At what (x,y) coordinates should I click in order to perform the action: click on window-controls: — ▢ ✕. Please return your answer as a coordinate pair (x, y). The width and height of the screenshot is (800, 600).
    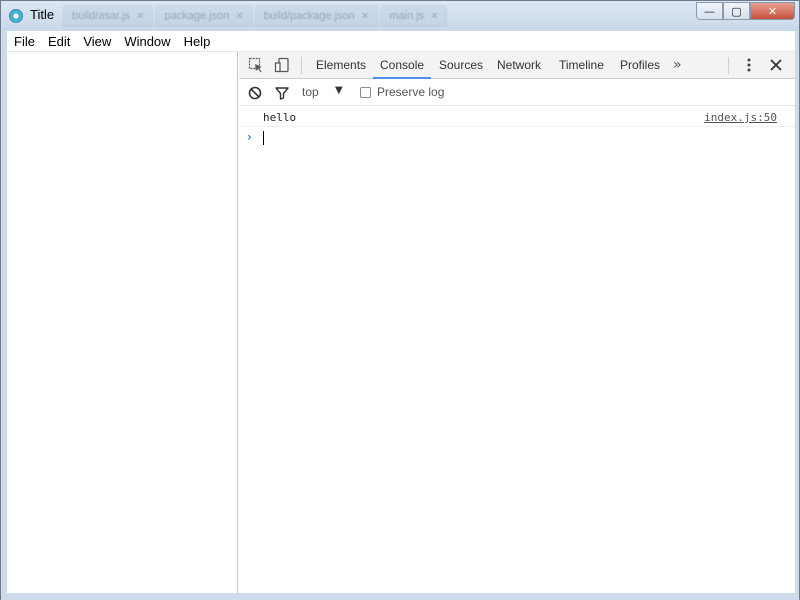
    Looking at the image, I should click on (745, 11).